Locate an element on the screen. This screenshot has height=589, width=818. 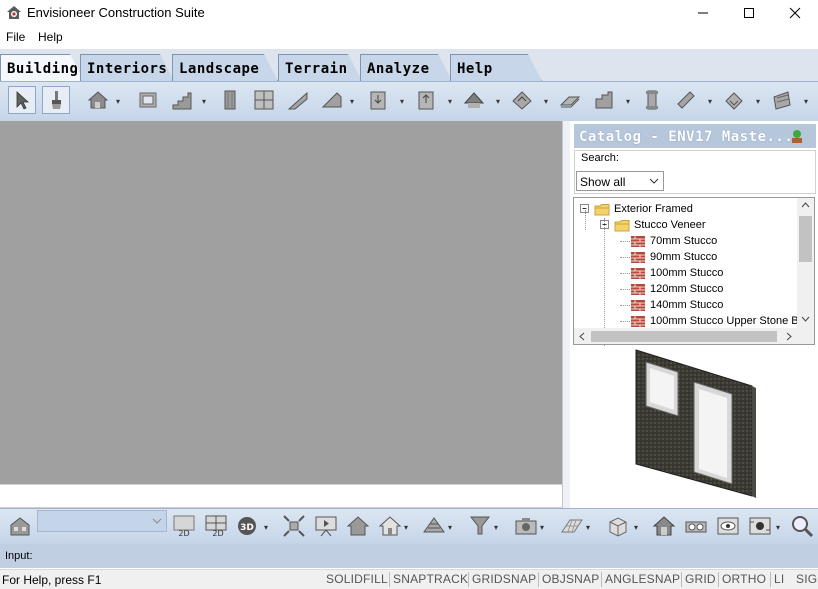
box-view-dropdown: ▾ is located at coordinates (637, 527).